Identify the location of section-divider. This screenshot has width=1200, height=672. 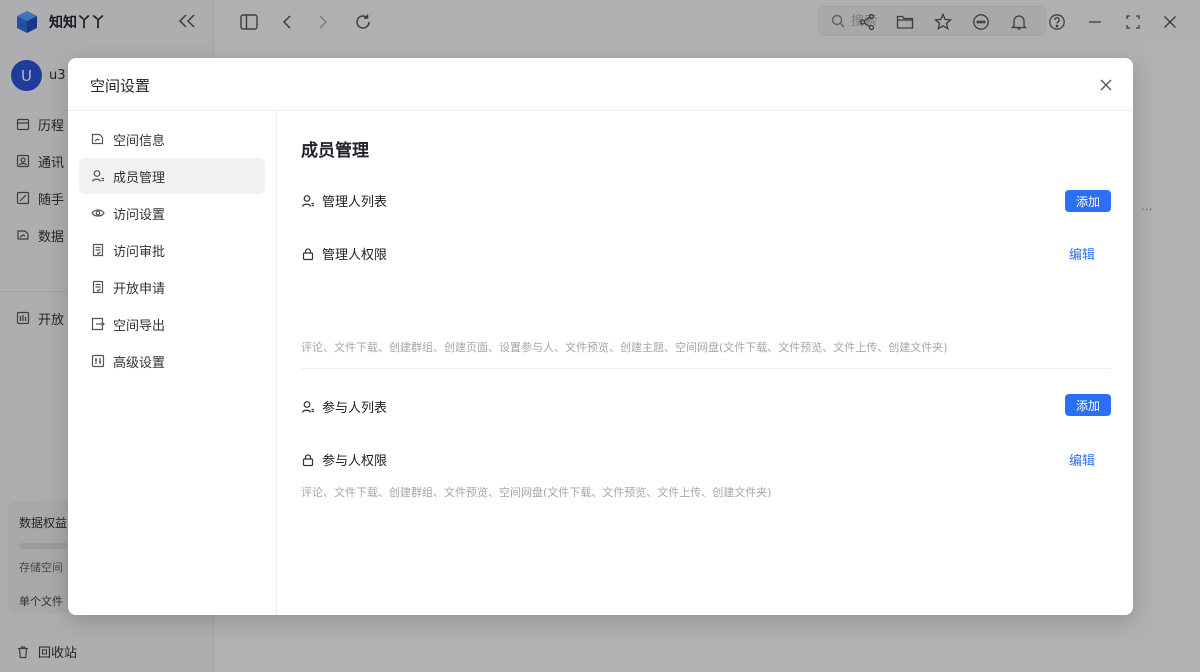
(706, 368).